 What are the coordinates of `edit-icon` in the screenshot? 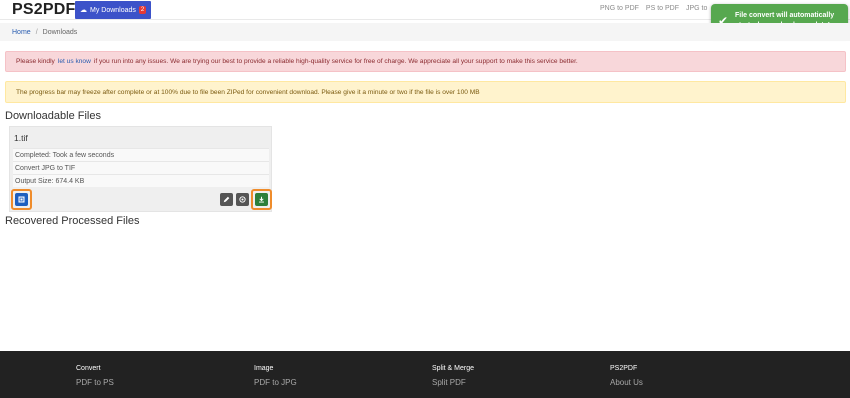 It's located at (226, 199).